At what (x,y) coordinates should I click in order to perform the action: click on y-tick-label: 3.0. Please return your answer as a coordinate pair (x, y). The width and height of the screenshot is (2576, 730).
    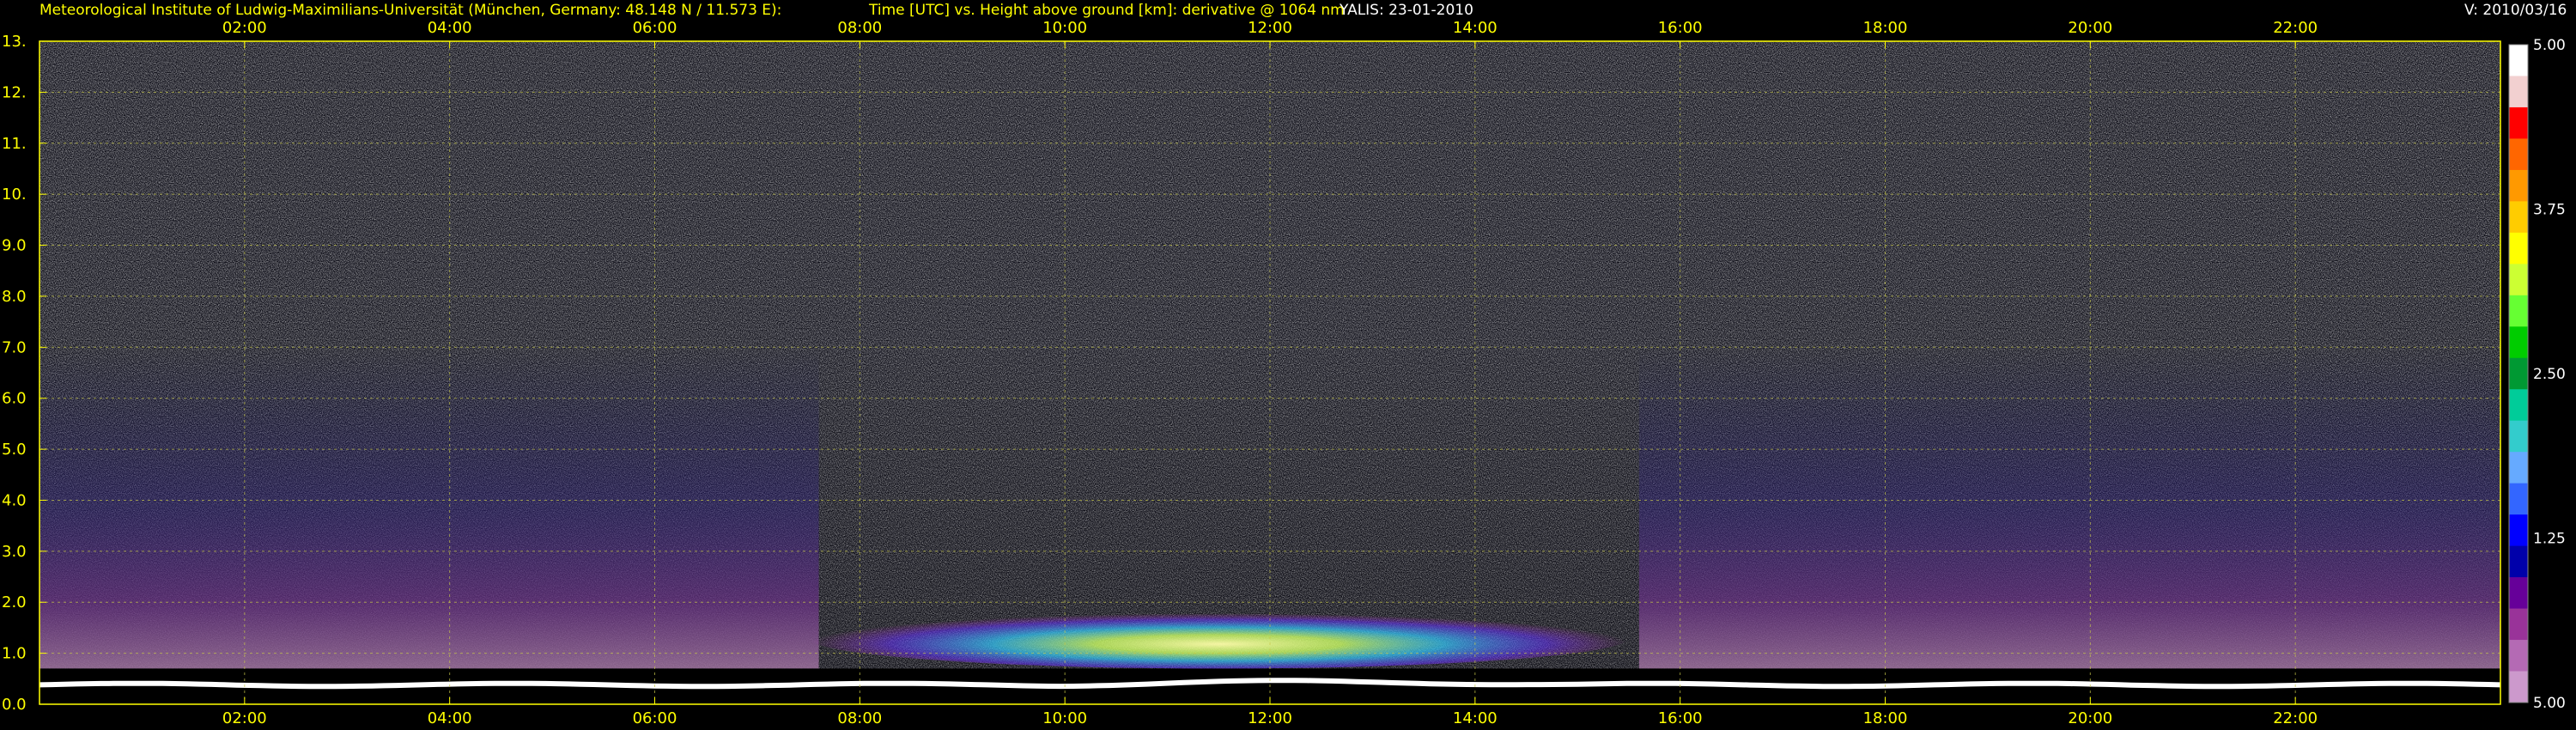
    Looking at the image, I should click on (15, 552).